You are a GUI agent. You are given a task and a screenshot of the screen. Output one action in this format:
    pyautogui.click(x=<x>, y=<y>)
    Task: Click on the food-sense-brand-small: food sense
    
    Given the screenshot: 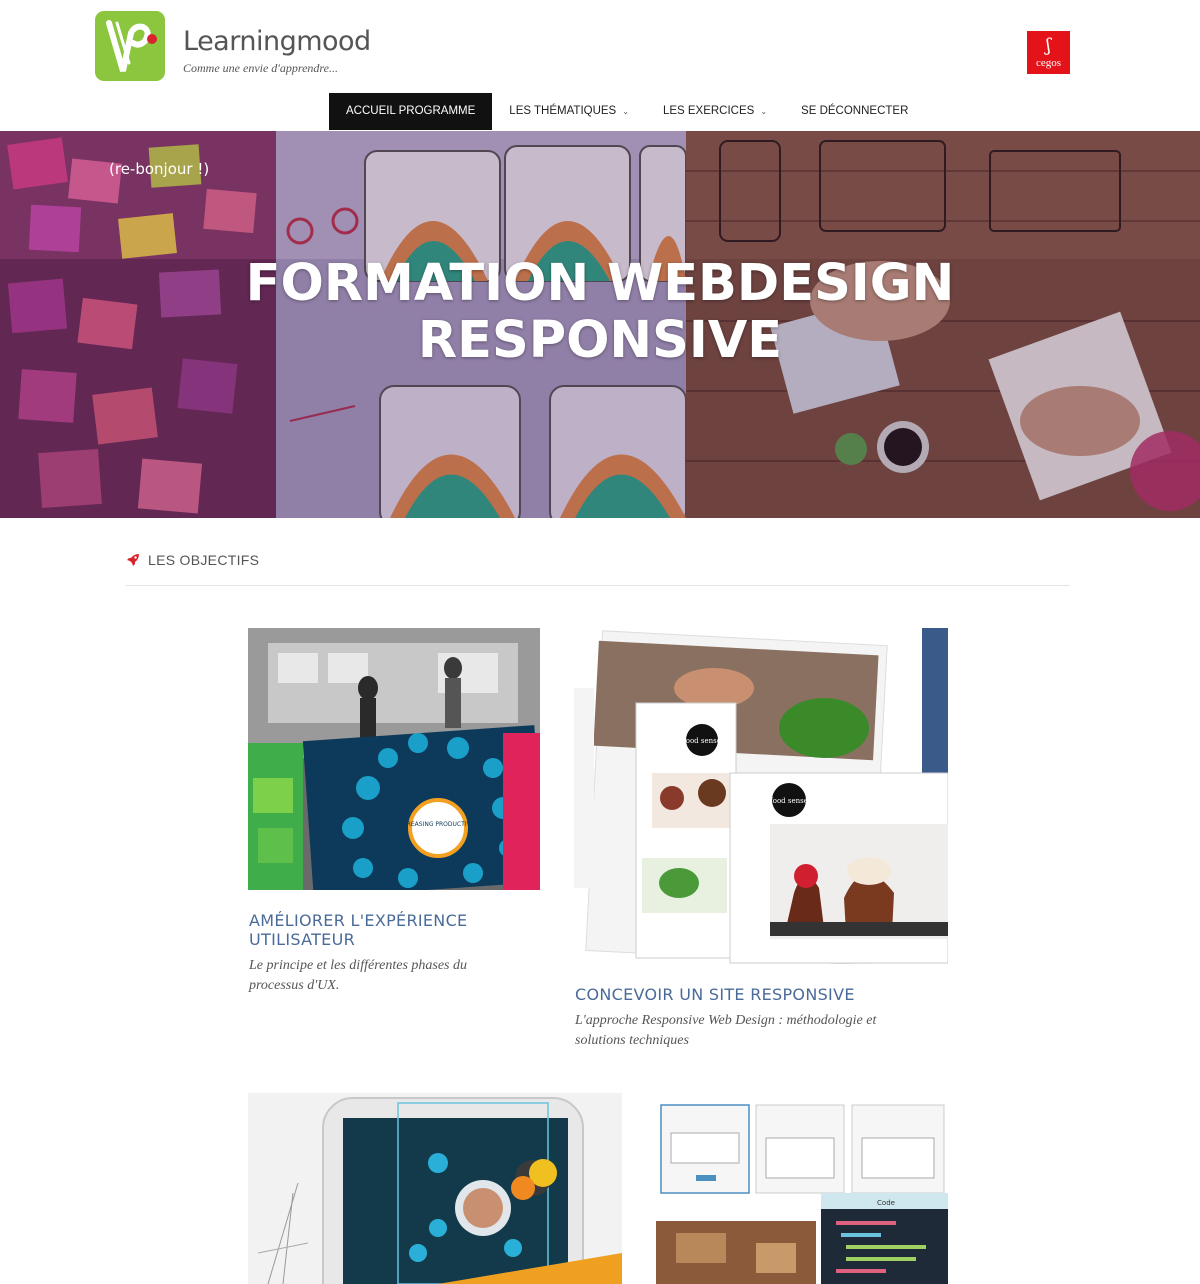 What is the action you would take?
    pyautogui.click(x=702, y=741)
    